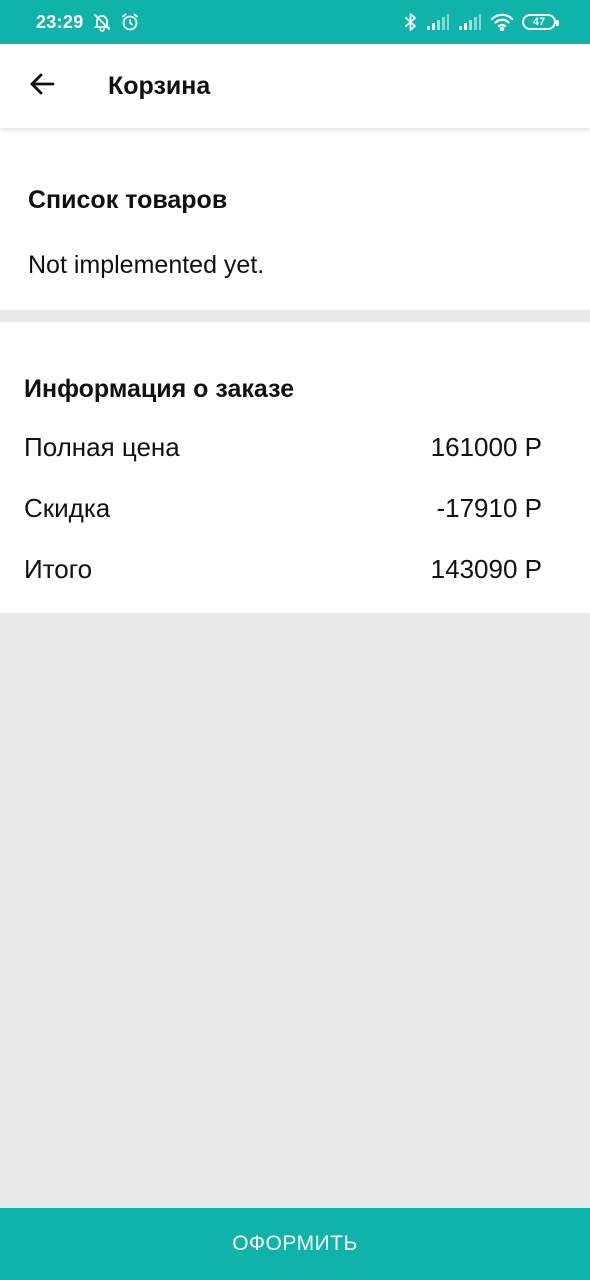  What do you see at coordinates (486, 569) in the screenshot?
I see `order-row-value: 143090 Р` at bounding box center [486, 569].